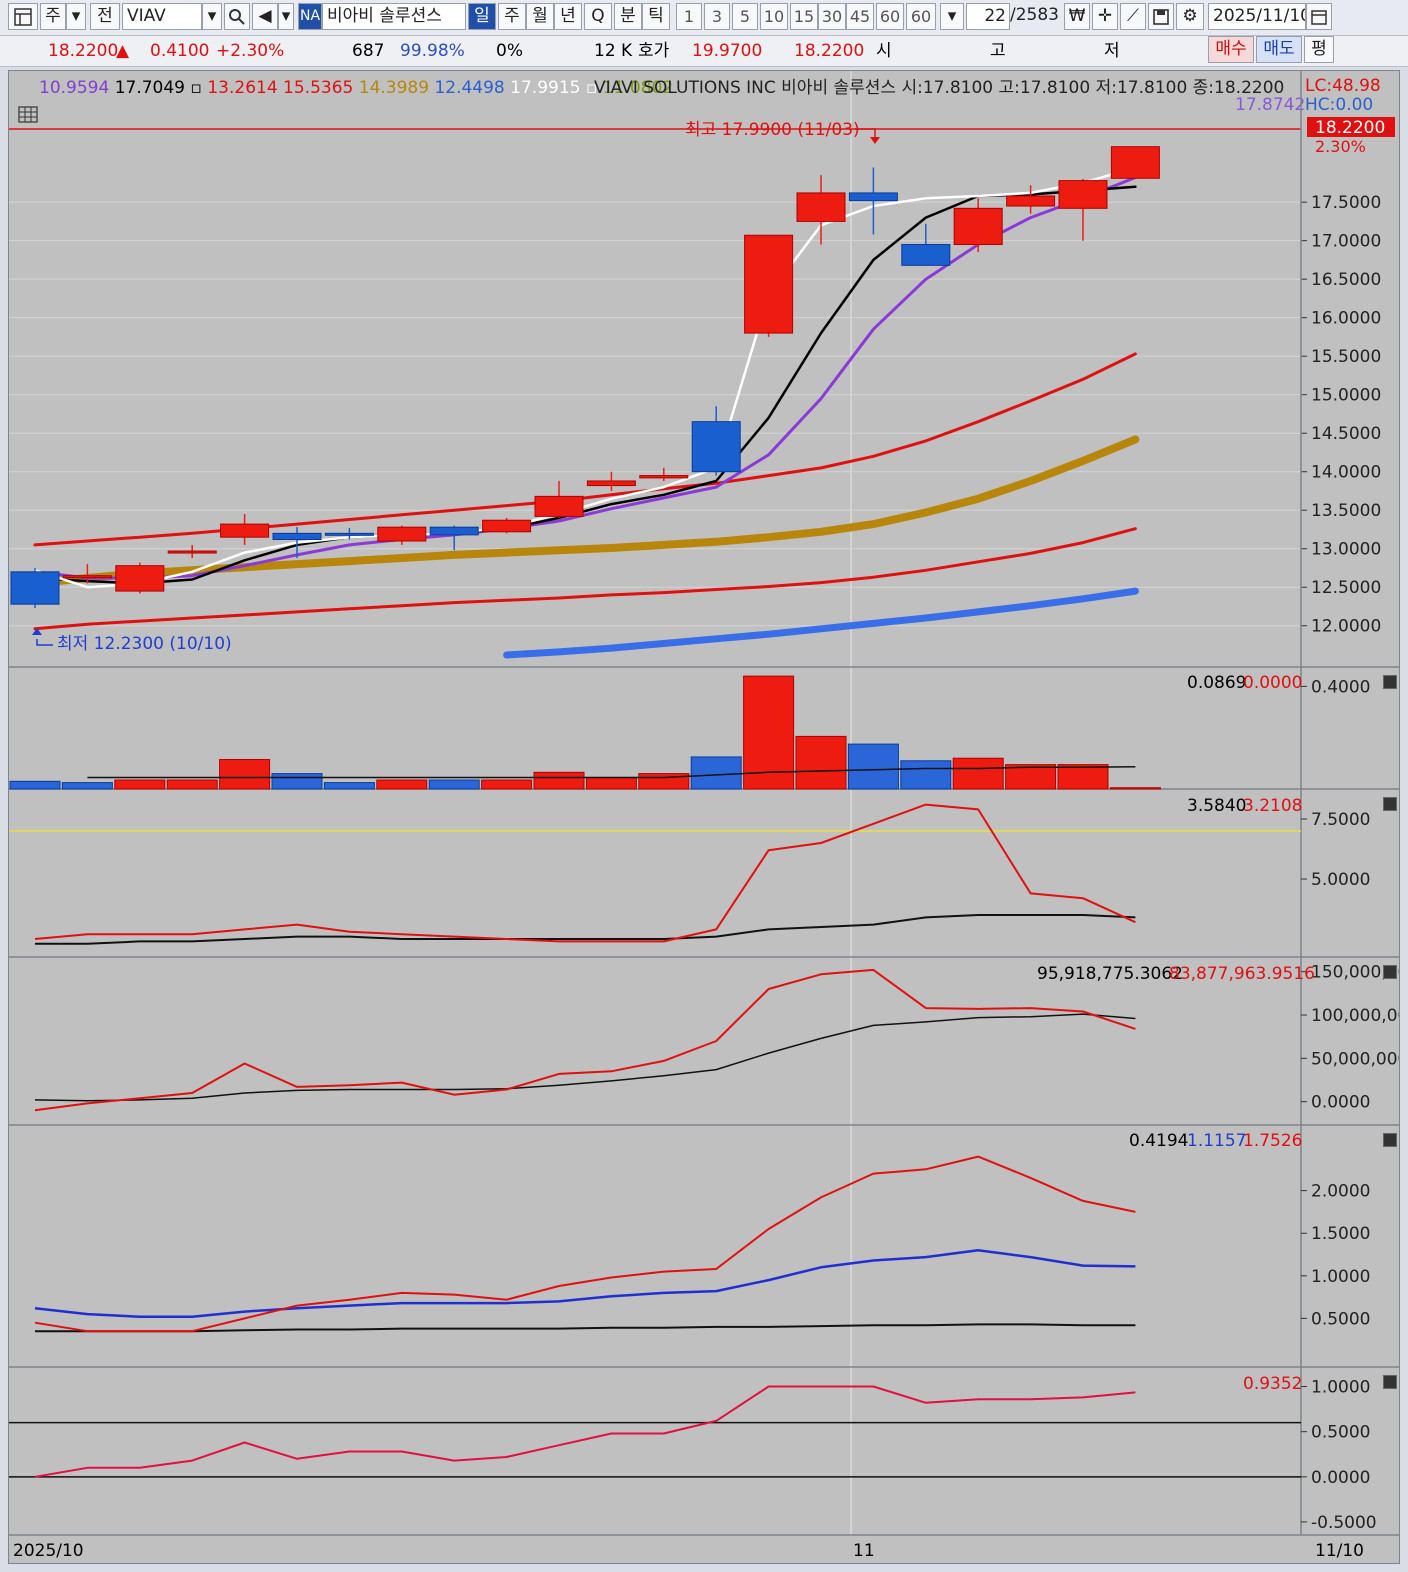  Describe the element at coordinates (1346, 242) in the screenshot. I see `price-tick-label: 17.0000` at that location.